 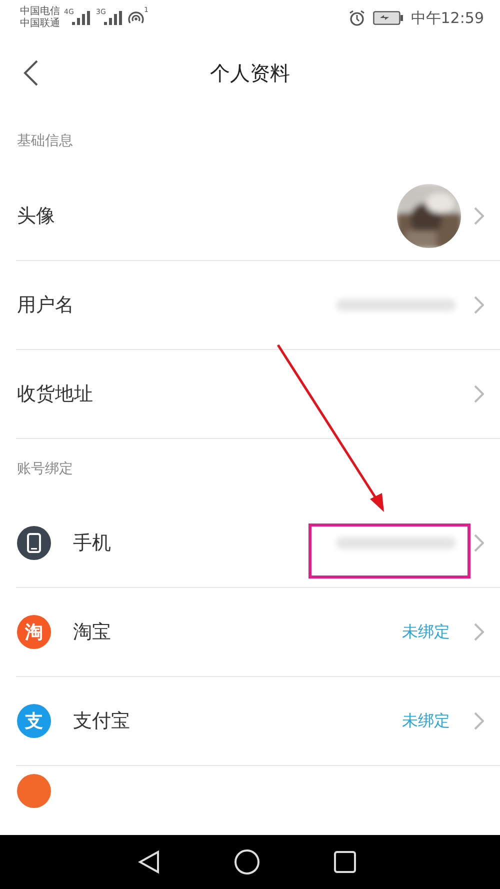 What do you see at coordinates (258, 216) in the screenshot?
I see `list-row: 头像` at bounding box center [258, 216].